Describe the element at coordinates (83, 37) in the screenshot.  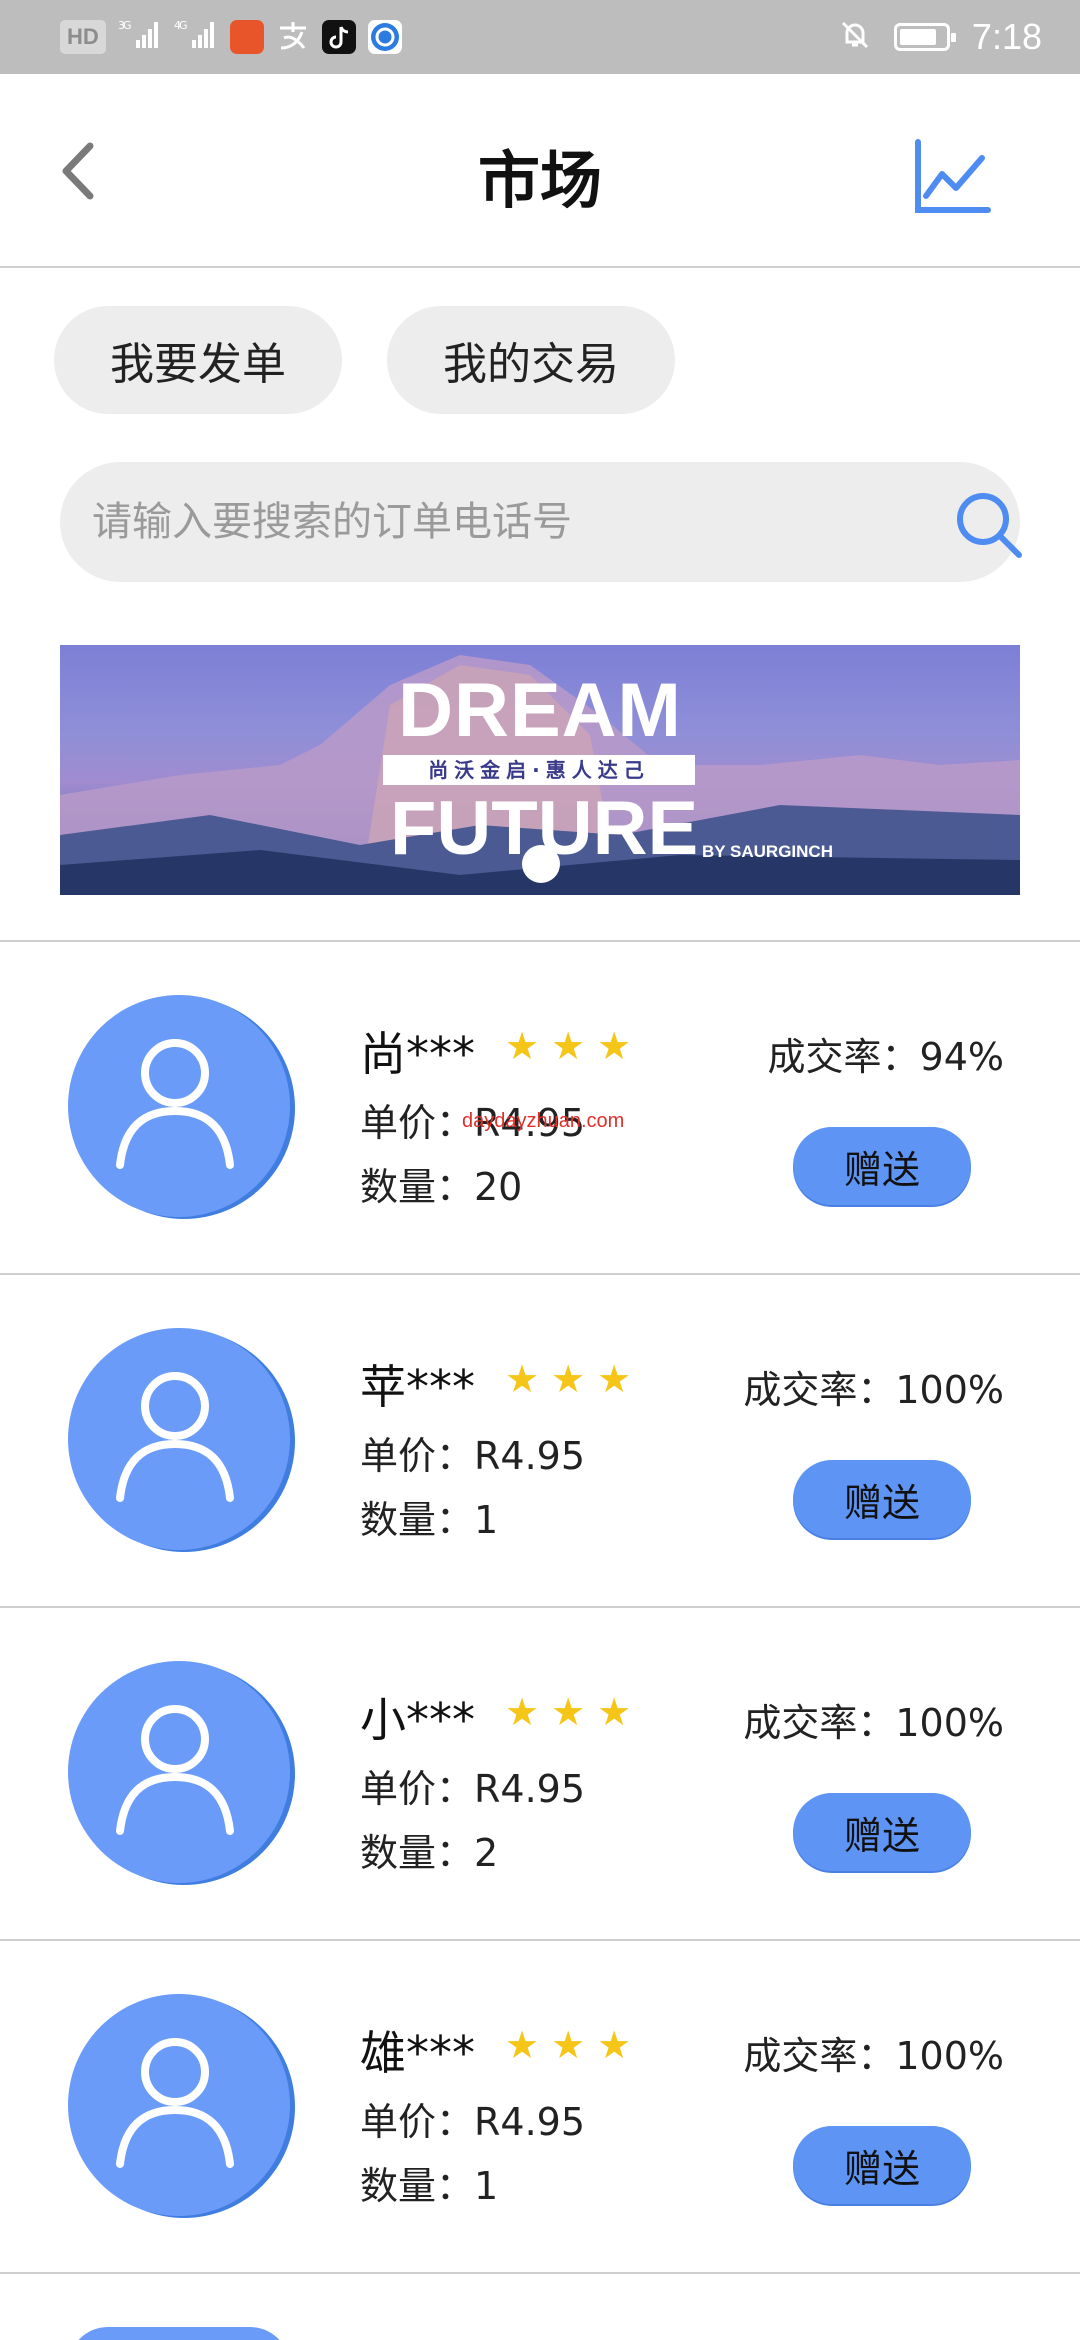
I see `hd-badge: HD` at that location.